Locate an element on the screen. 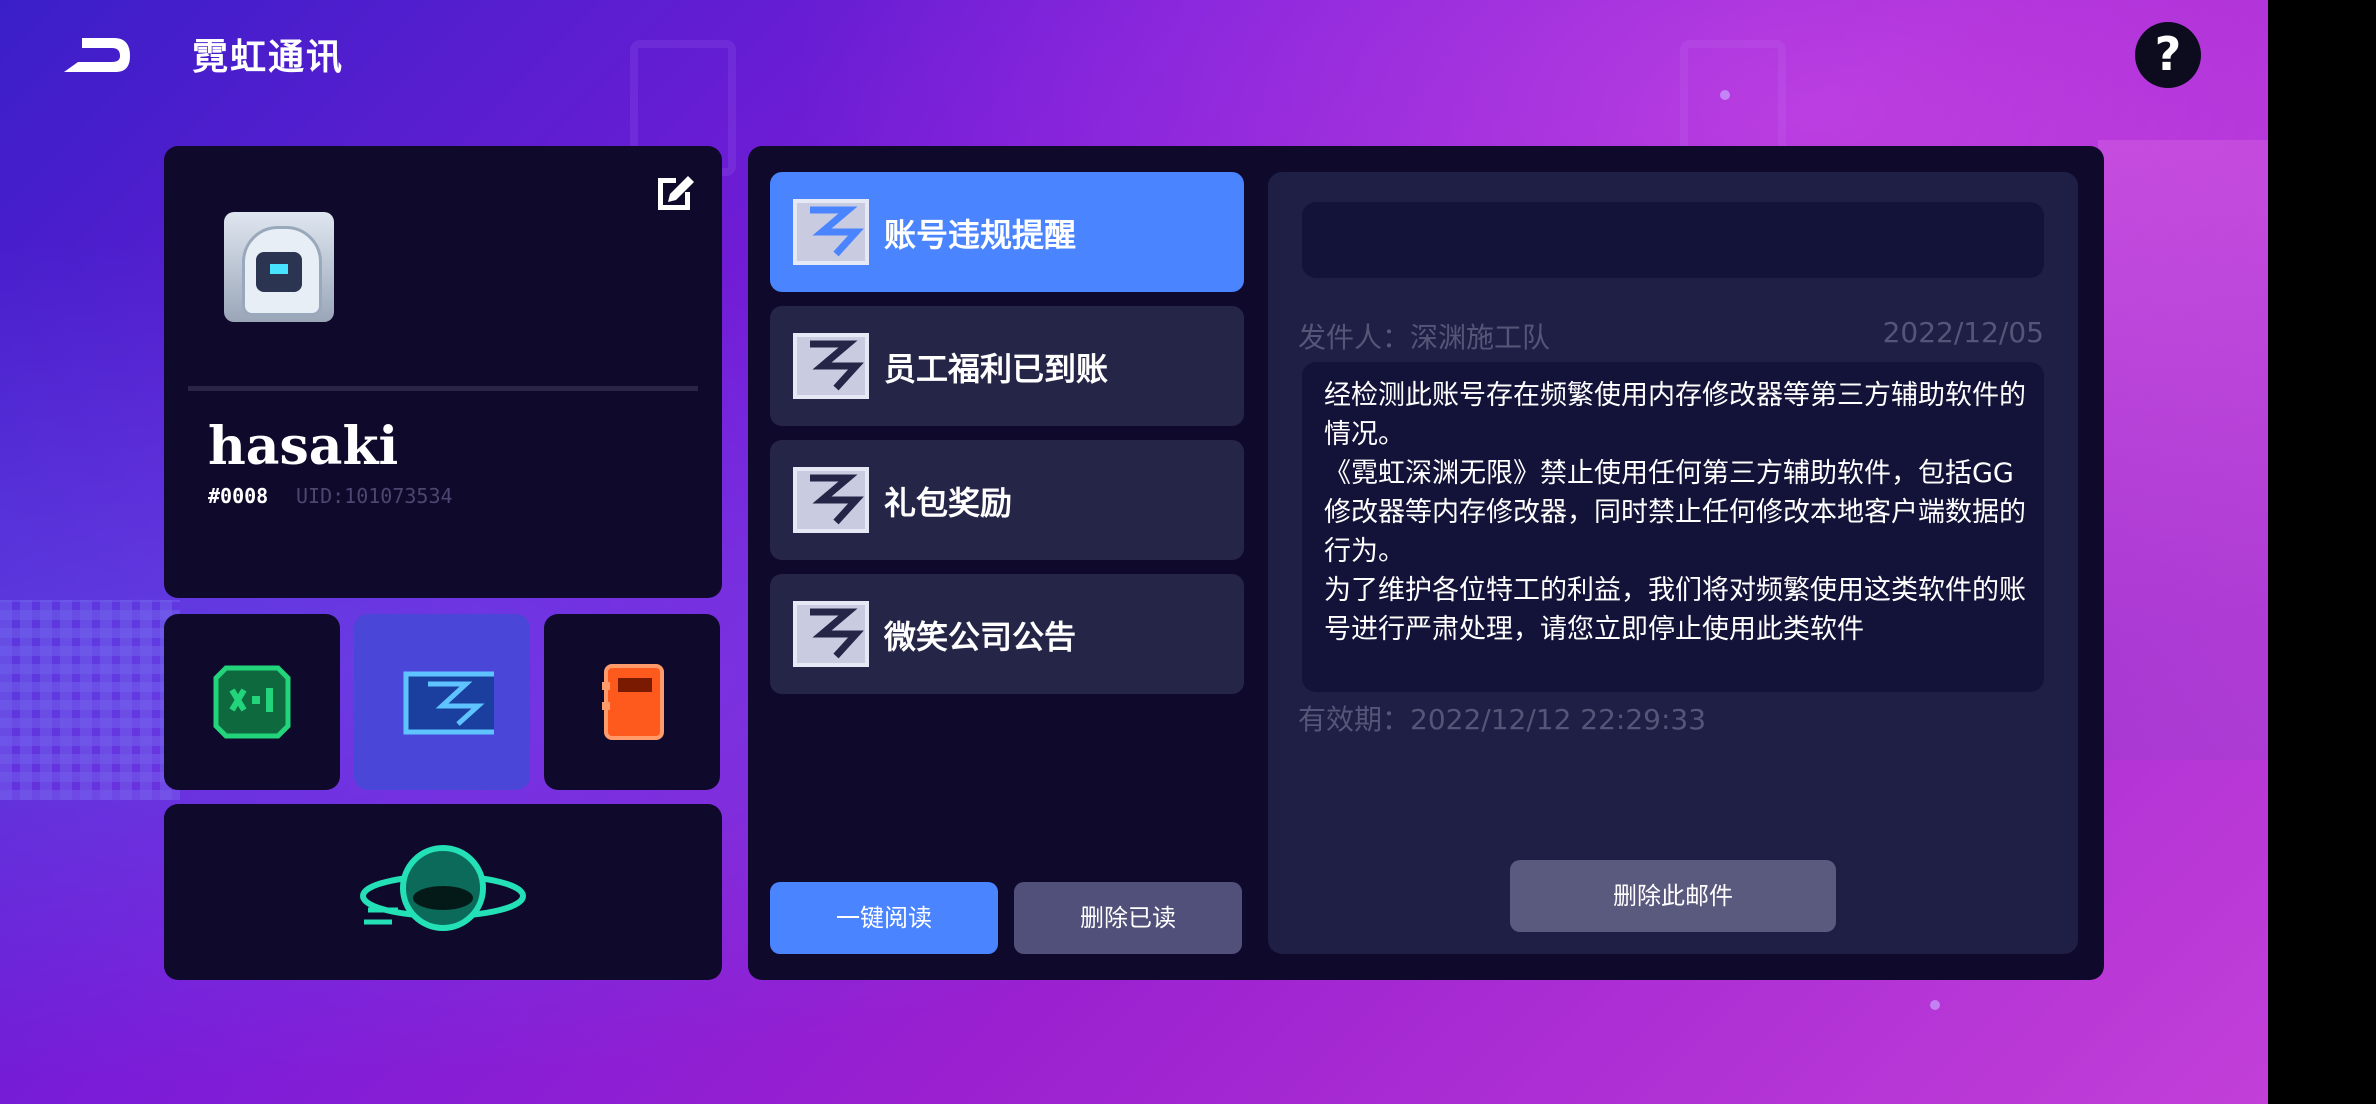 The width and height of the screenshot is (2376, 1104). user-uid: UID:101073534 is located at coordinates (374, 496).